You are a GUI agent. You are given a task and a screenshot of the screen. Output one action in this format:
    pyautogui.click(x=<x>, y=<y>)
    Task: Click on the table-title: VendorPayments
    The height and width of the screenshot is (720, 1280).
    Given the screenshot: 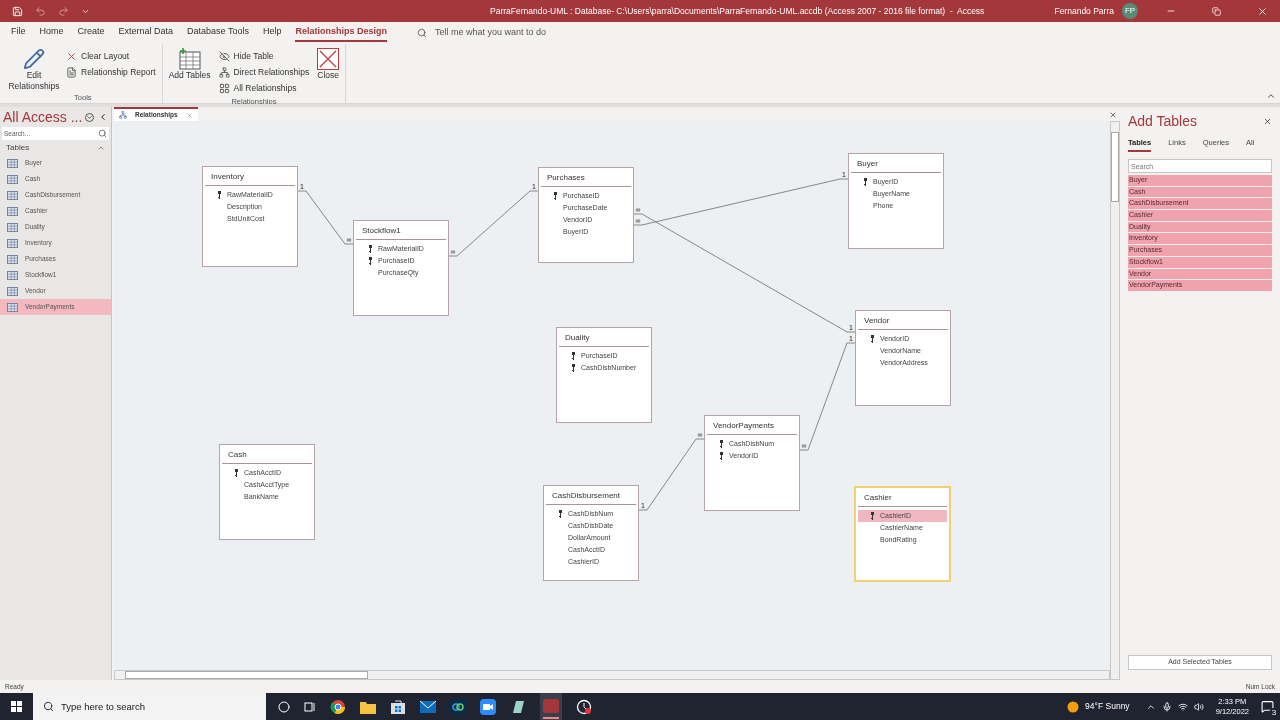 What is the action you would take?
    pyautogui.click(x=743, y=426)
    